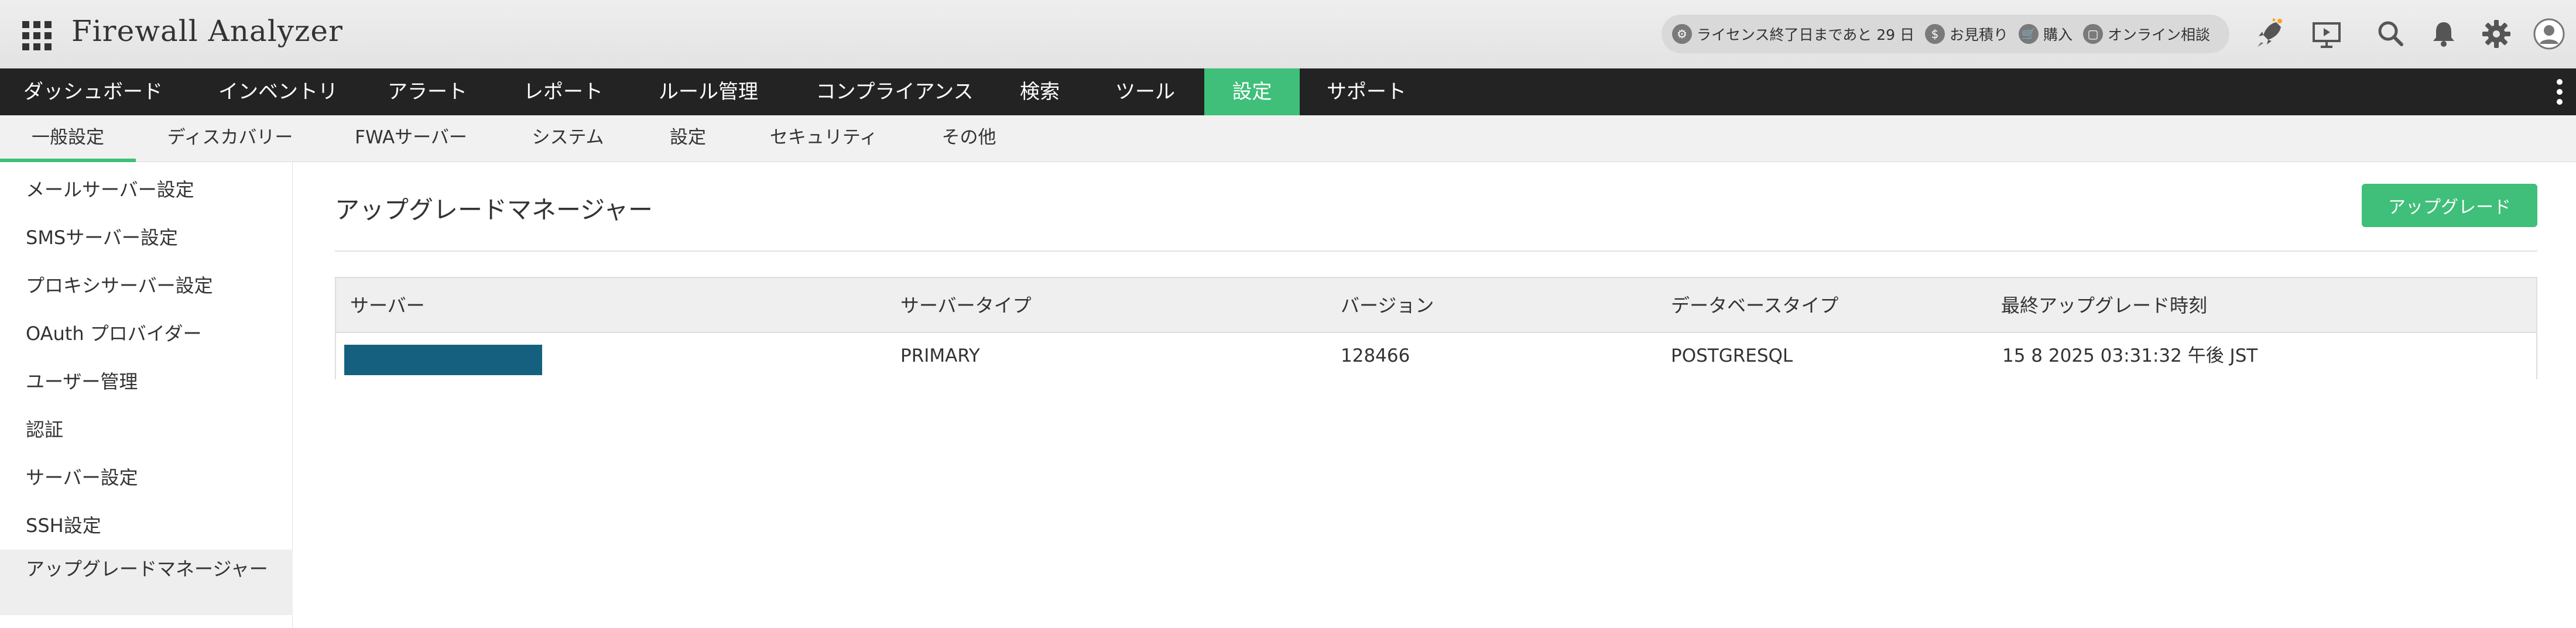  What do you see at coordinates (2326, 34) in the screenshot?
I see `presentation-icon` at bounding box center [2326, 34].